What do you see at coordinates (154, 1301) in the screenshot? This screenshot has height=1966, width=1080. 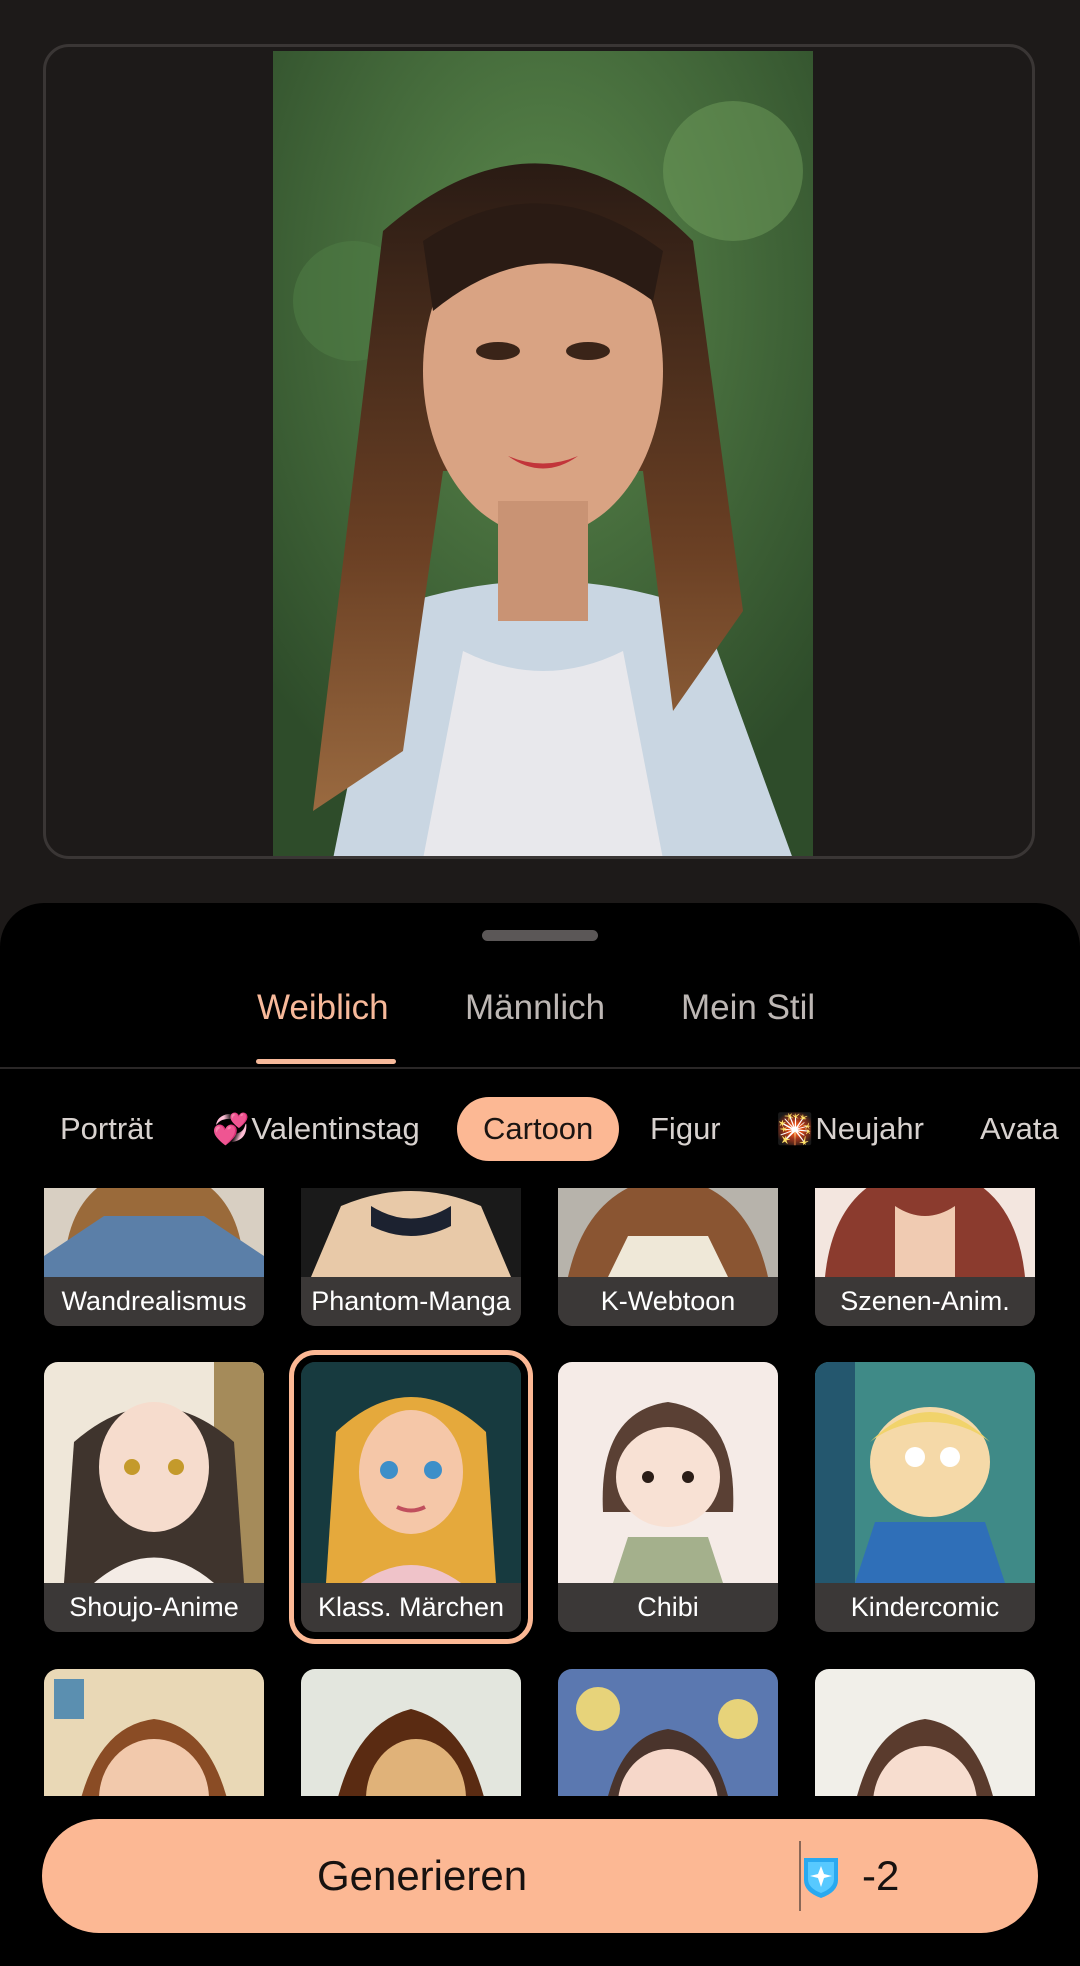 I see `style-label: Wandrealismus` at bounding box center [154, 1301].